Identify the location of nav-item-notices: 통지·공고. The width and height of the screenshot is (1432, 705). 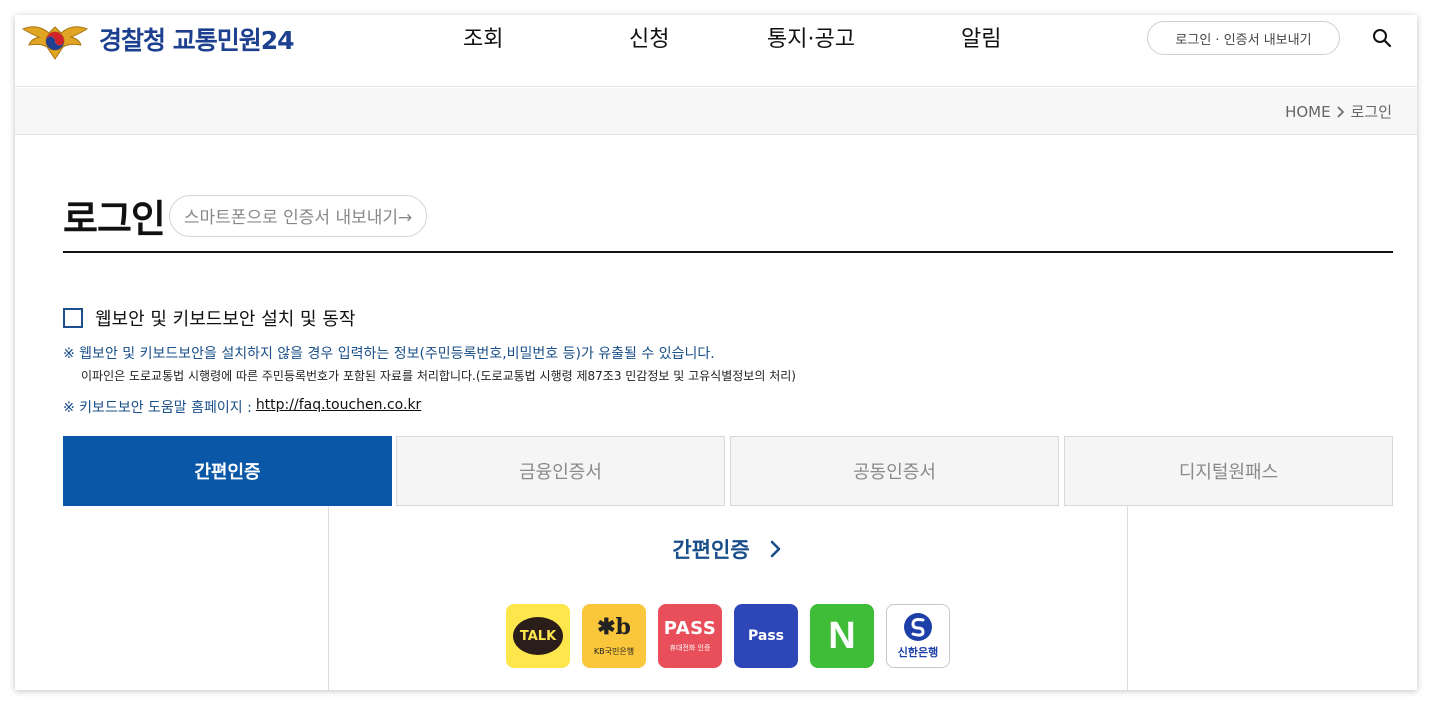
(811, 37).